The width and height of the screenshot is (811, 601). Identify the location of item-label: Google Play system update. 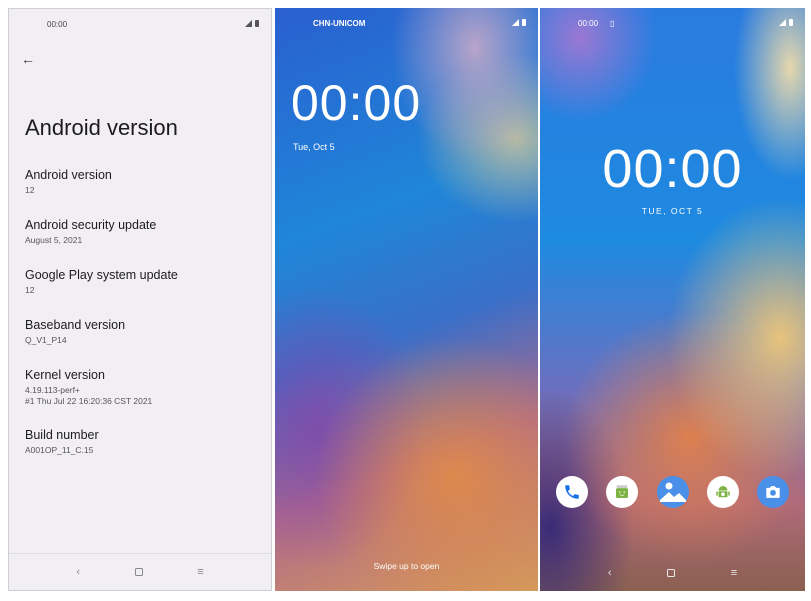
(101, 275).